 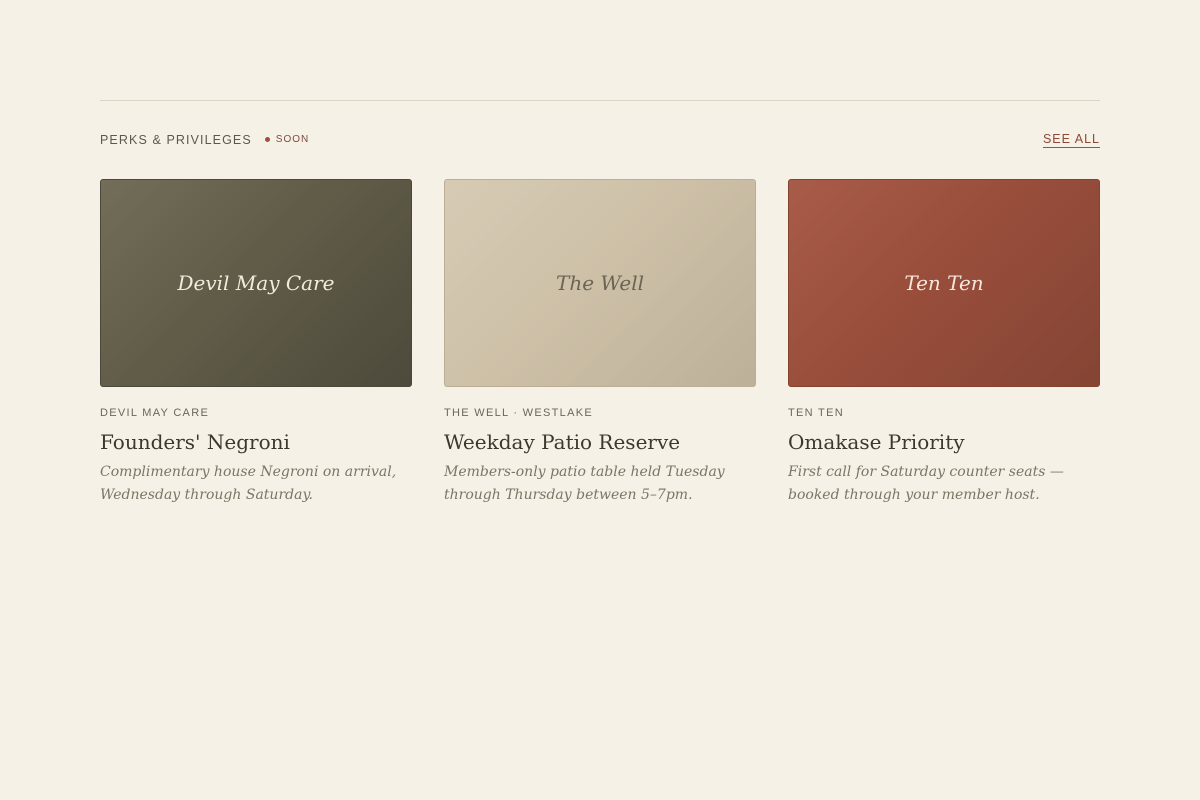 I want to click on perk-card-image: Ten Ten, so click(x=944, y=283).